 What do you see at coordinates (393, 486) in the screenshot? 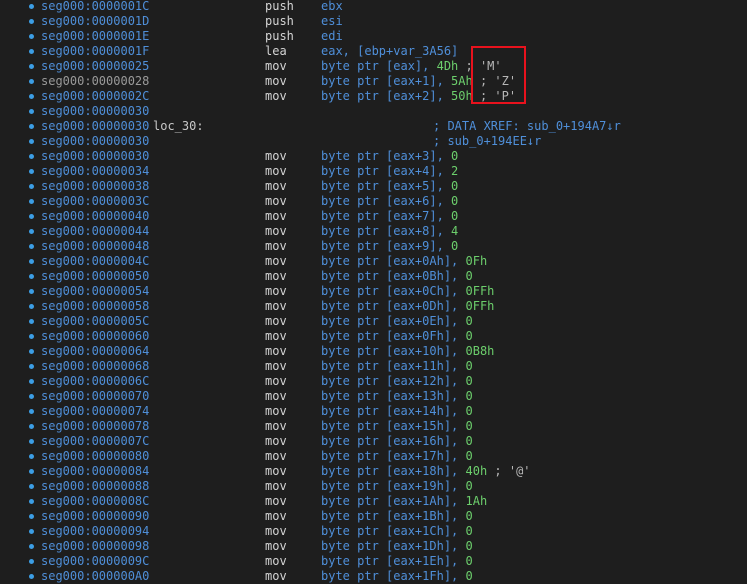
I see `operand-text: byte ptr [eax+19h],` at bounding box center [393, 486].